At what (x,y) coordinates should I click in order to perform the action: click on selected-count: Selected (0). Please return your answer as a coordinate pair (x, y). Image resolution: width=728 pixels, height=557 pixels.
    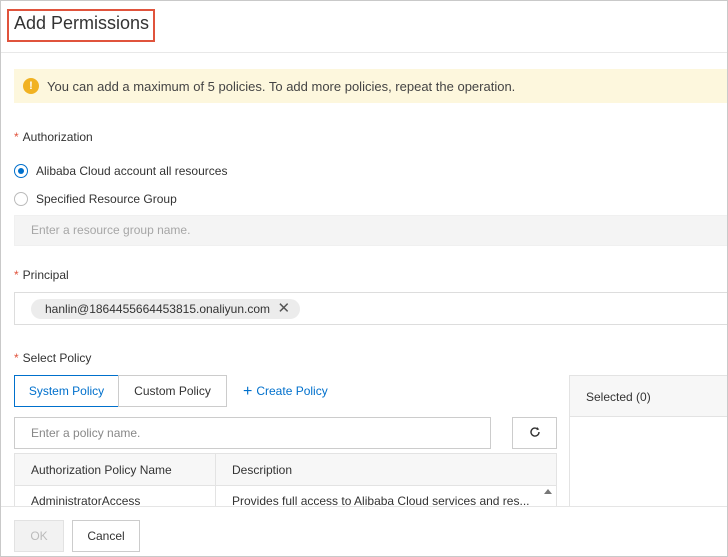
    Looking at the image, I should click on (618, 397).